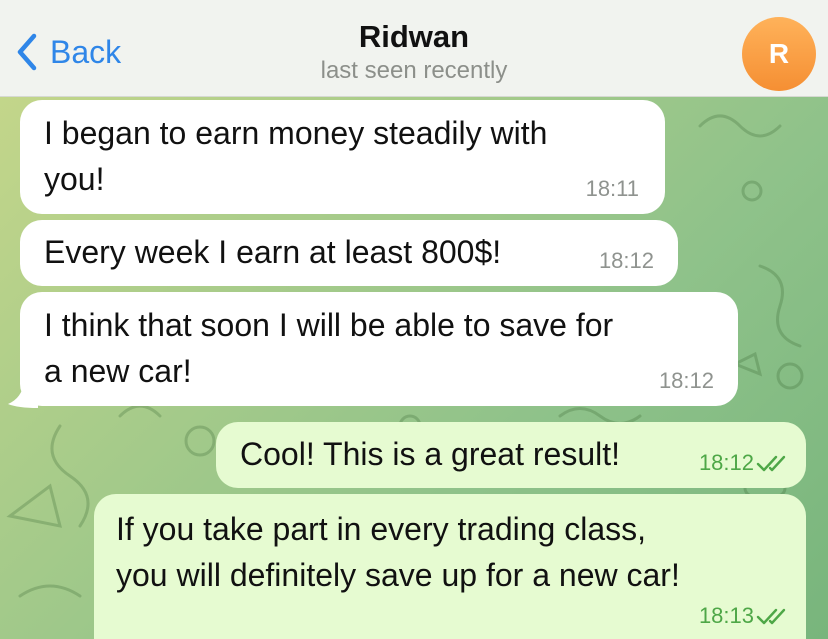 This screenshot has width=828, height=639. I want to click on contact-info: Ridwan last seen recently, so click(414, 52).